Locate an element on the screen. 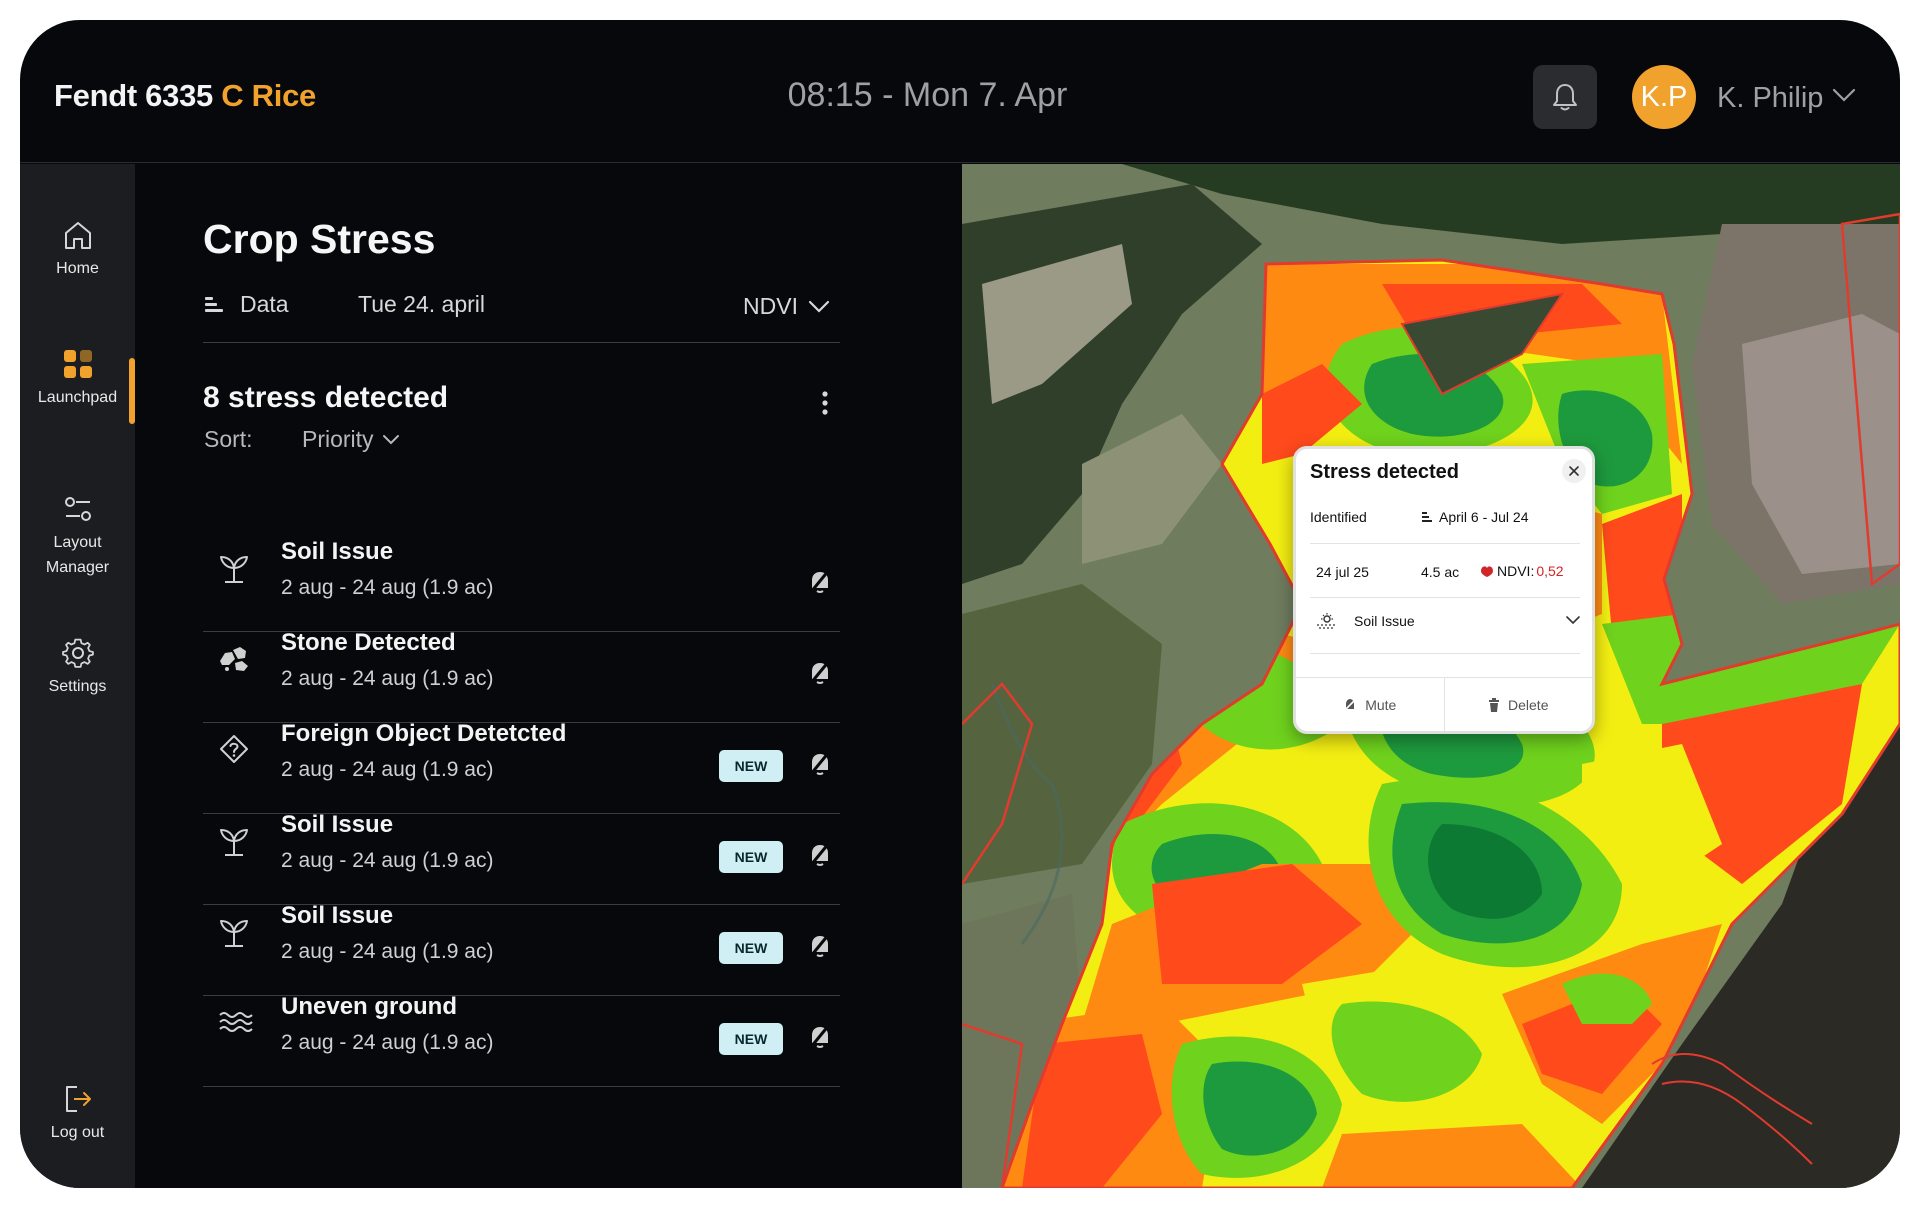 The width and height of the screenshot is (1920, 1207). logout-button: Log out is located at coordinates (77, 1113).